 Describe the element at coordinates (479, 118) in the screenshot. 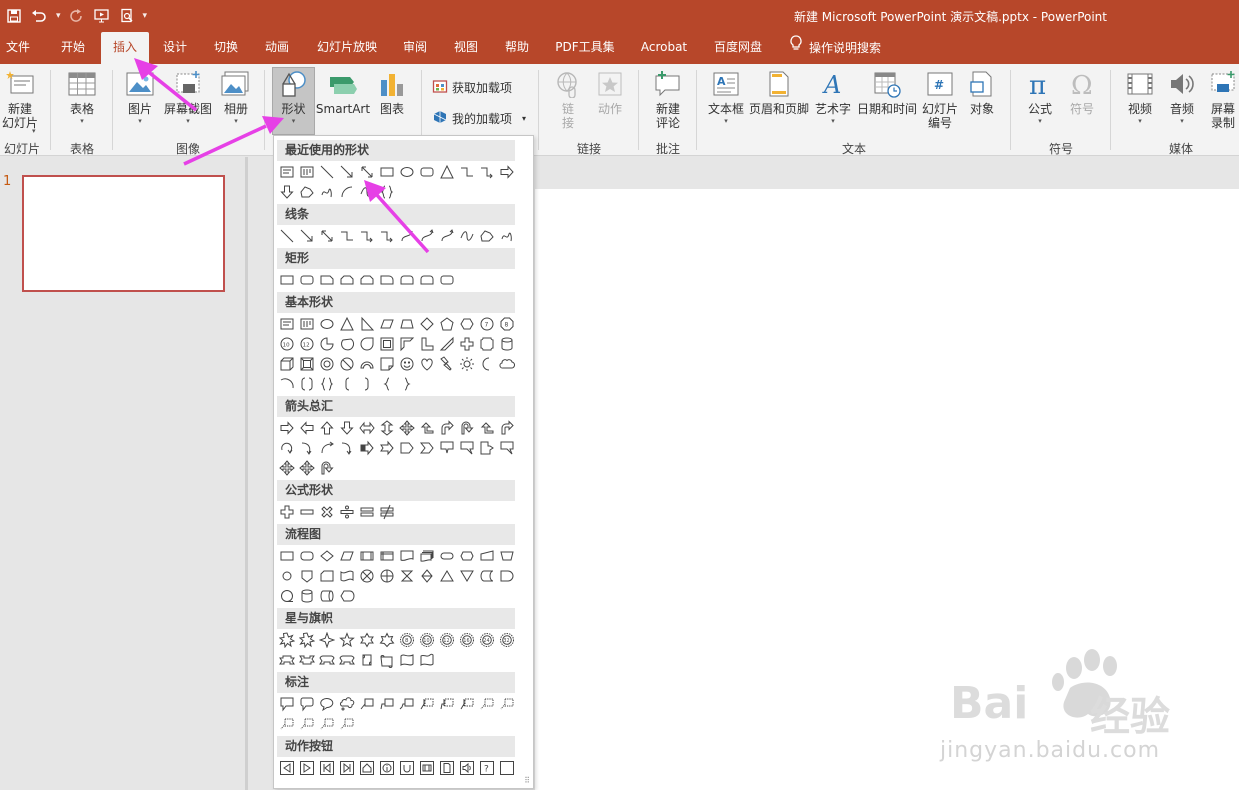

I see `my-addins-button: 我的加载项 ▾` at that location.